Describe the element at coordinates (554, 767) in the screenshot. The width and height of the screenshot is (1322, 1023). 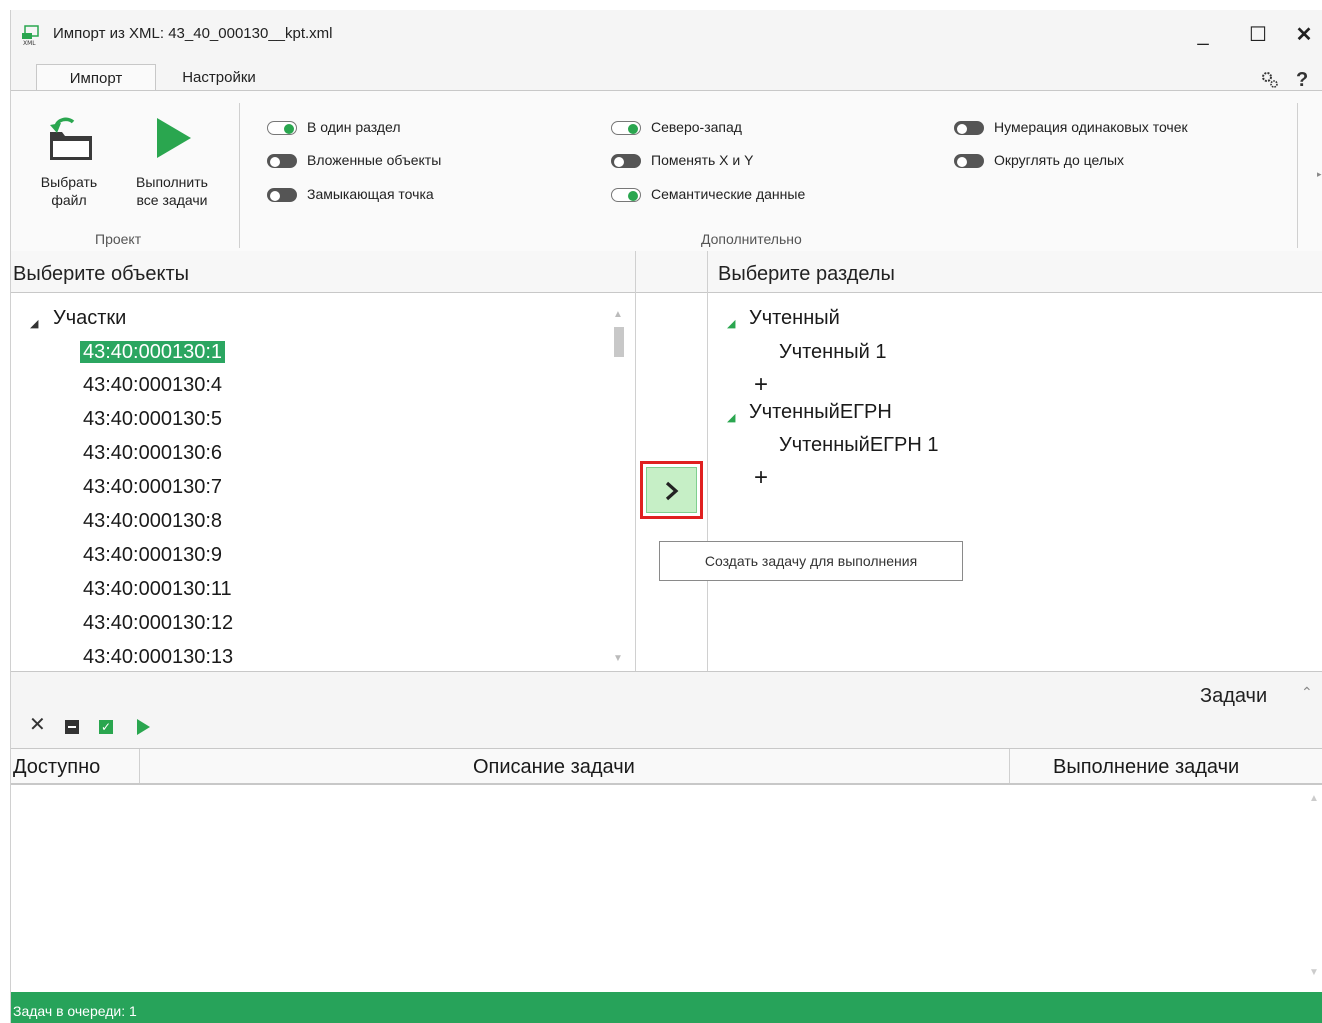
I see `column-description: Описание задачи` at that location.